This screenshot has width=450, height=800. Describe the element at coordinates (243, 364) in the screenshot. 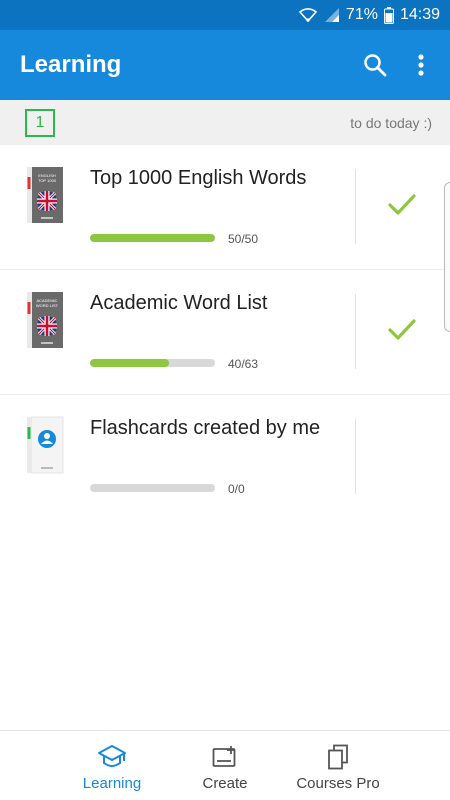

I see `progress-count: 40/63` at that location.